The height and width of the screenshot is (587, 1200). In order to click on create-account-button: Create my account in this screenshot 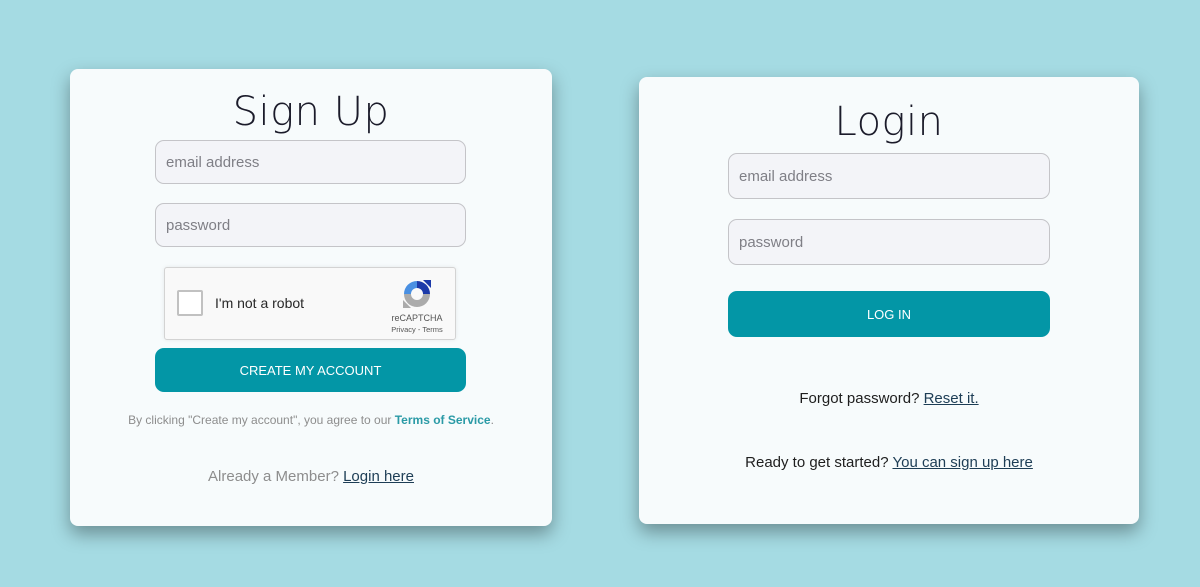, I will do `click(310, 370)`.